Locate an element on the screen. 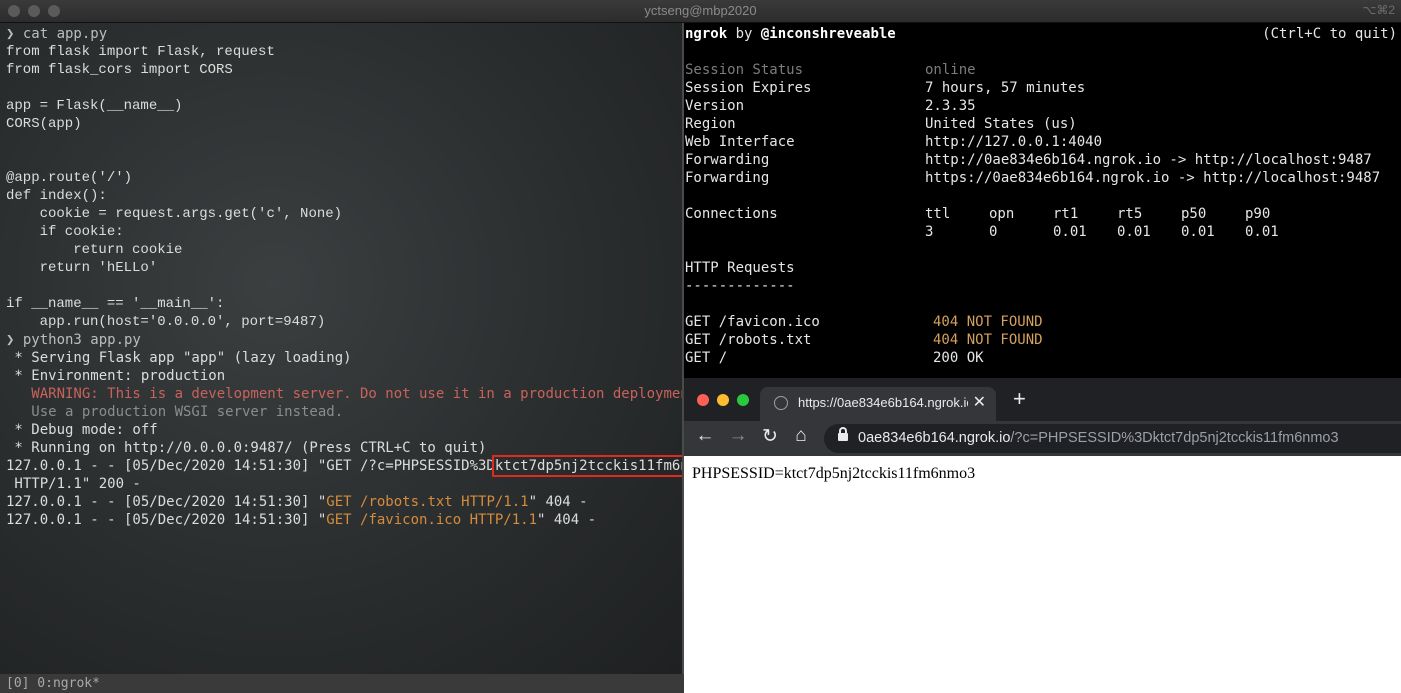 This screenshot has height=693, width=1401. terminal-line: def index(): is located at coordinates (56, 196).